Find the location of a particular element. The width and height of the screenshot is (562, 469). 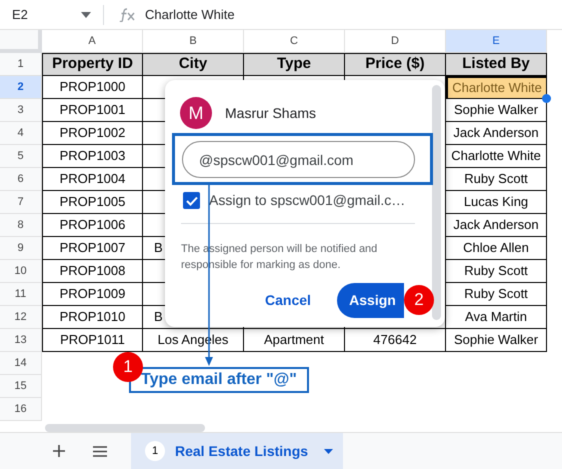

row-header: 9 is located at coordinates (21, 248).